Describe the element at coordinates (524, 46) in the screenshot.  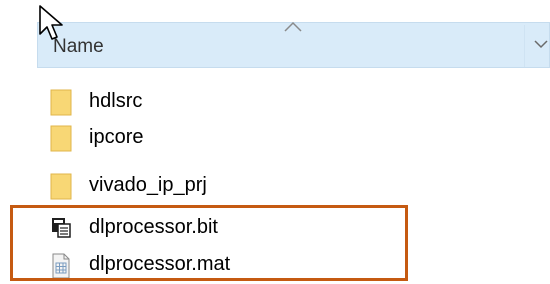
I see `column-divider` at that location.